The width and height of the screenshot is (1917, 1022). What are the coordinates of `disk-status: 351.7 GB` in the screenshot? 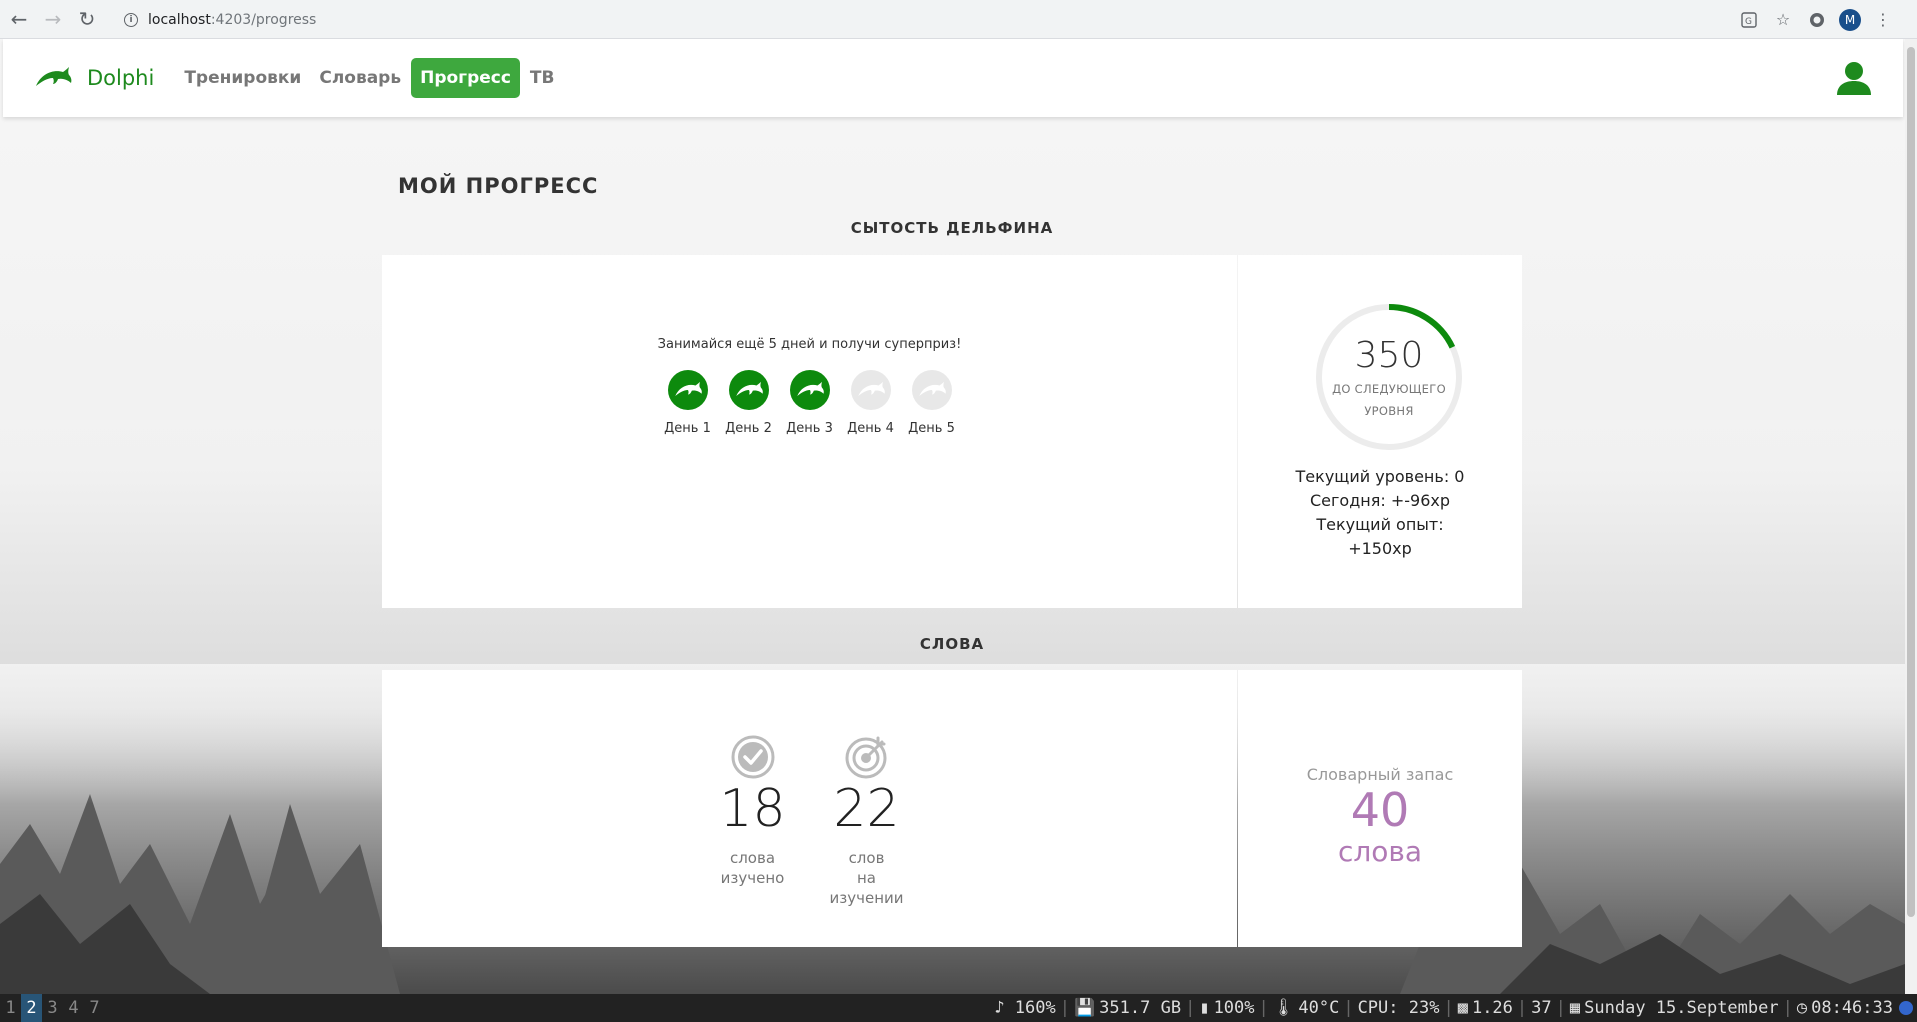 It's located at (1140, 1008).